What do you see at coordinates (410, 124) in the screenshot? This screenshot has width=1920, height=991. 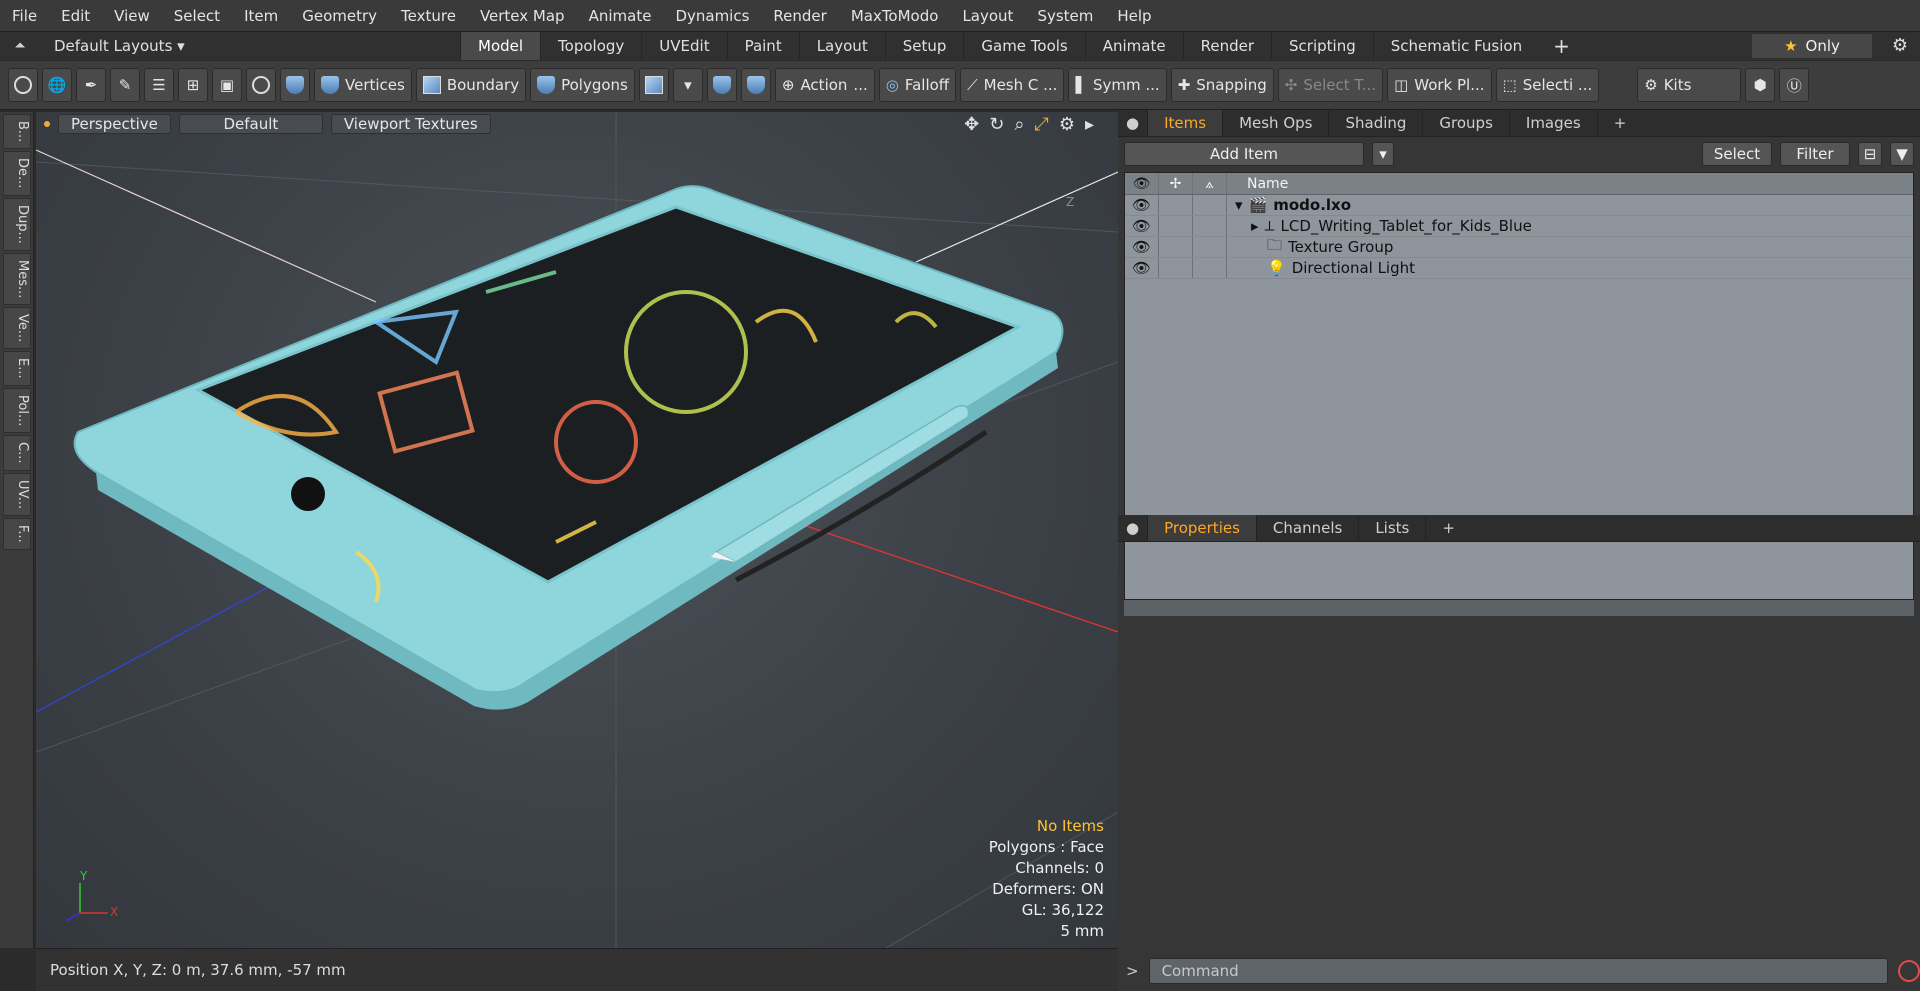 I see `textures-dropdown: Viewport Textures` at bounding box center [410, 124].